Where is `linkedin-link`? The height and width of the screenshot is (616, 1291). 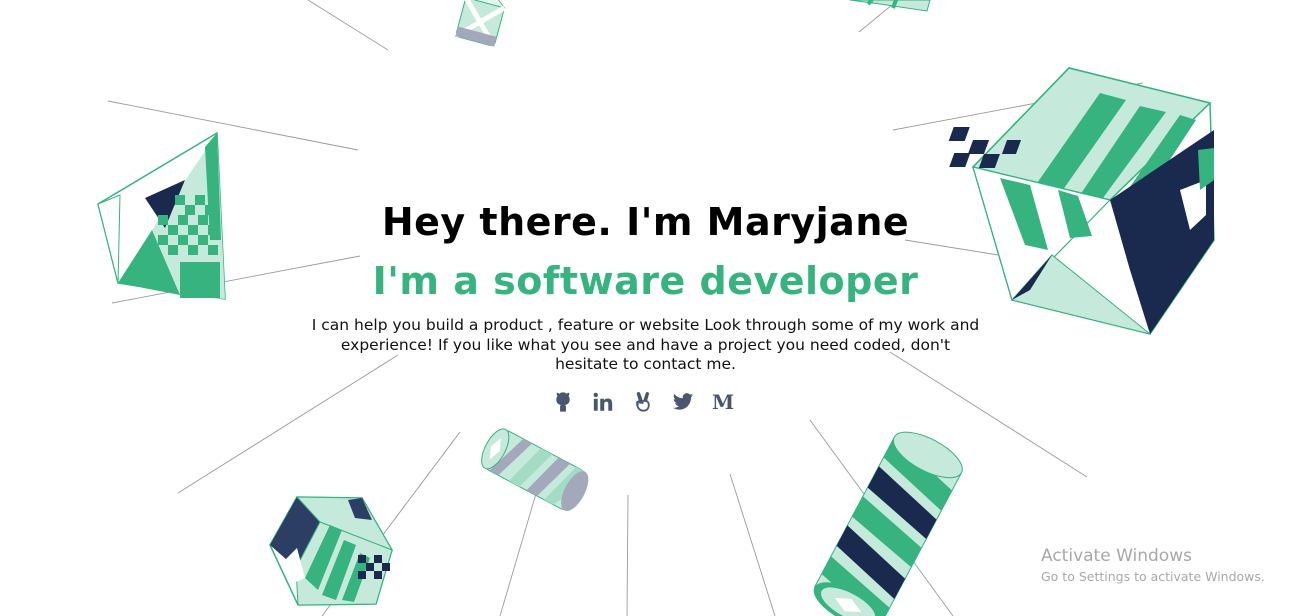
linkedin-link is located at coordinates (603, 402).